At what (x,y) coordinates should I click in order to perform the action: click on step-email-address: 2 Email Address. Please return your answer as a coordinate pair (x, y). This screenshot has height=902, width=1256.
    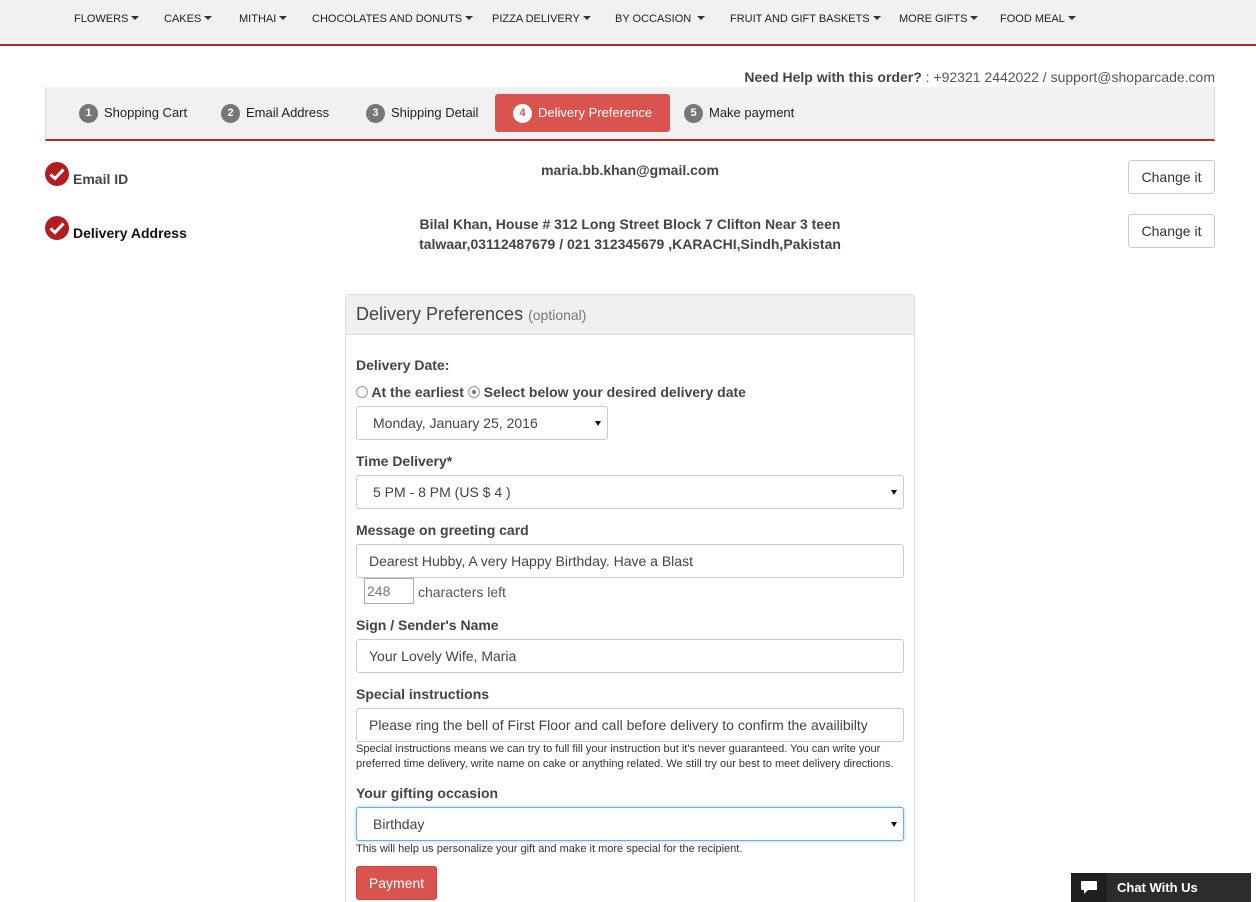
    Looking at the image, I should click on (275, 113).